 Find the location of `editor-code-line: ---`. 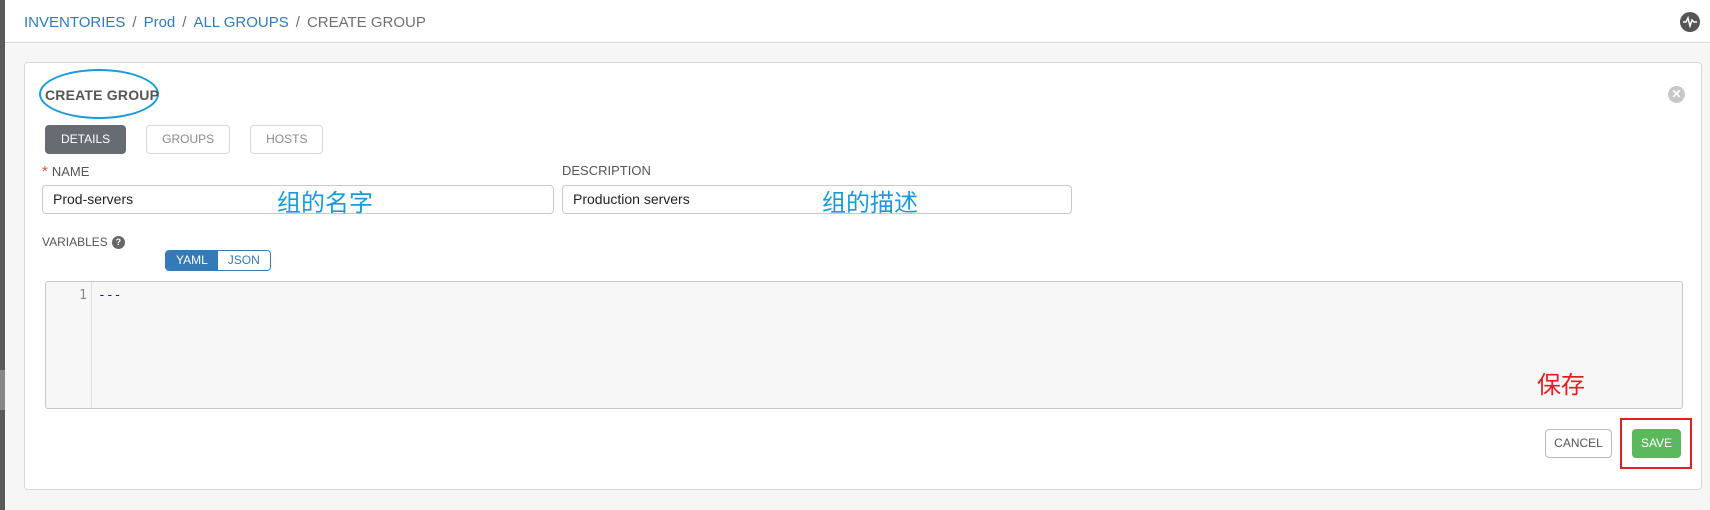

editor-code-line: --- is located at coordinates (109, 295).